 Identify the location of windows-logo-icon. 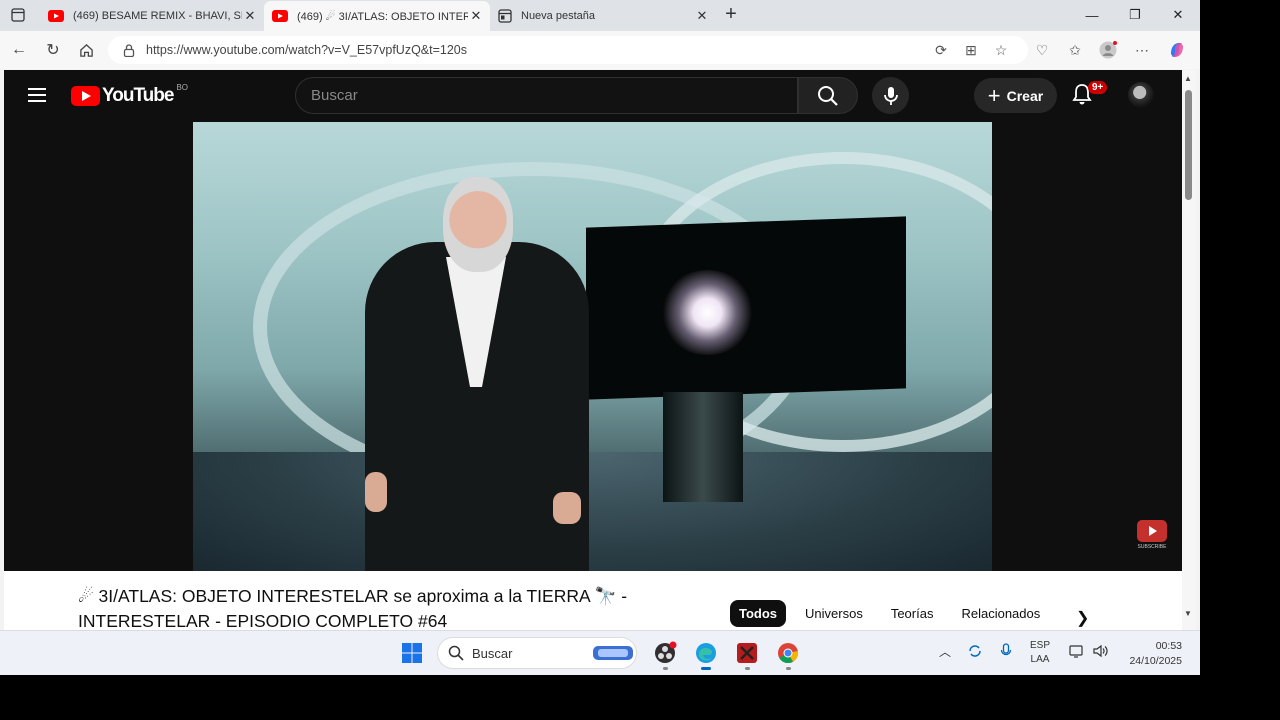
(412, 653).